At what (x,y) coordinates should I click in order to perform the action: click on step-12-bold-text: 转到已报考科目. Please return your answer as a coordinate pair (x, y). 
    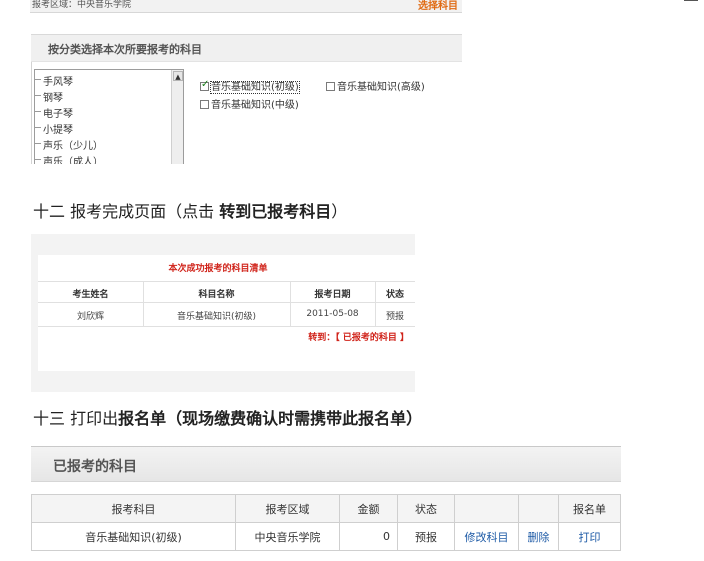
    Looking at the image, I should click on (275, 211).